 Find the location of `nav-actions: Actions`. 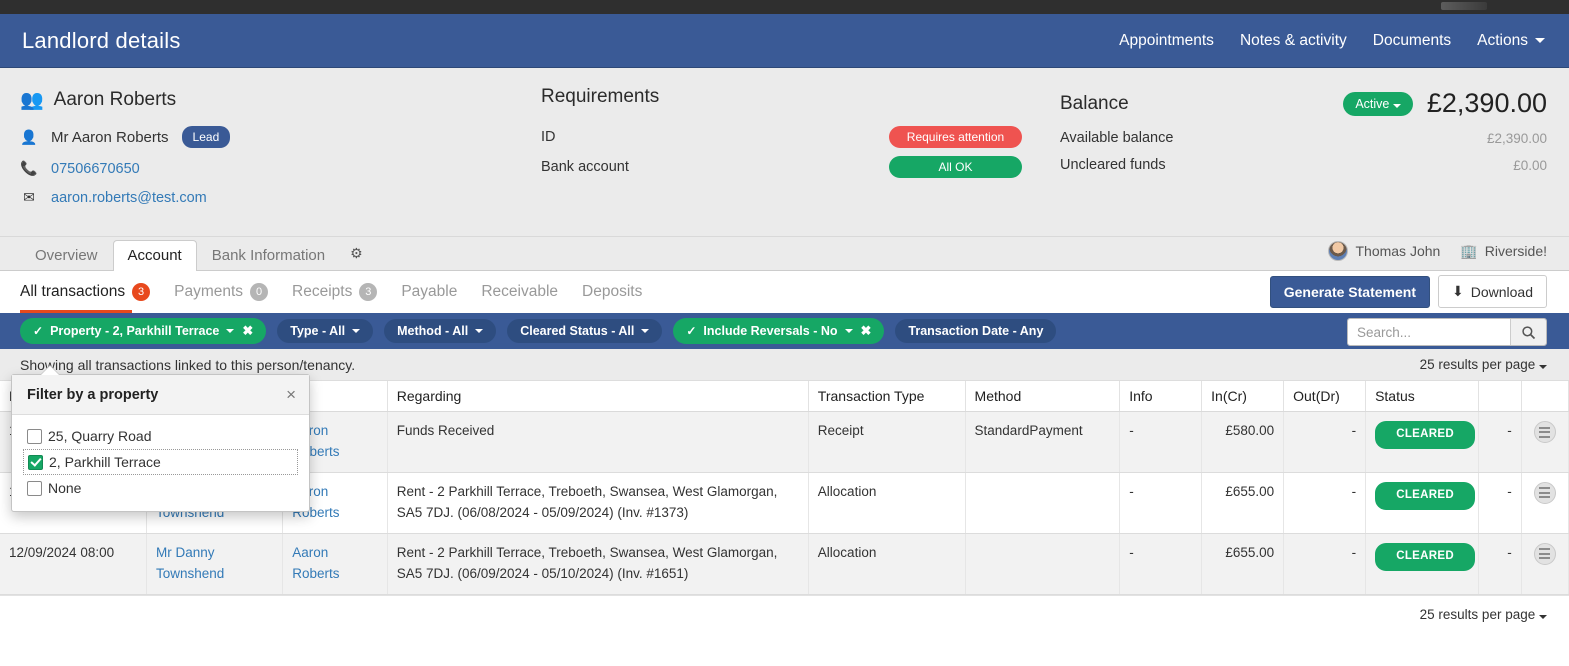

nav-actions: Actions is located at coordinates (1511, 41).